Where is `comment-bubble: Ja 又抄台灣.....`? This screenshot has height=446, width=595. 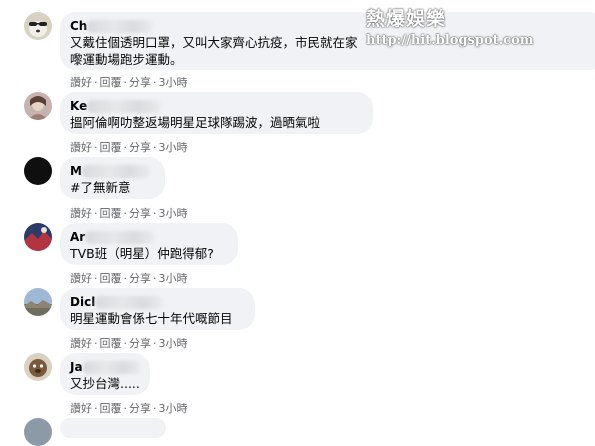
comment-bubble: Ja 又抄台灣..... is located at coordinates (105, 374).